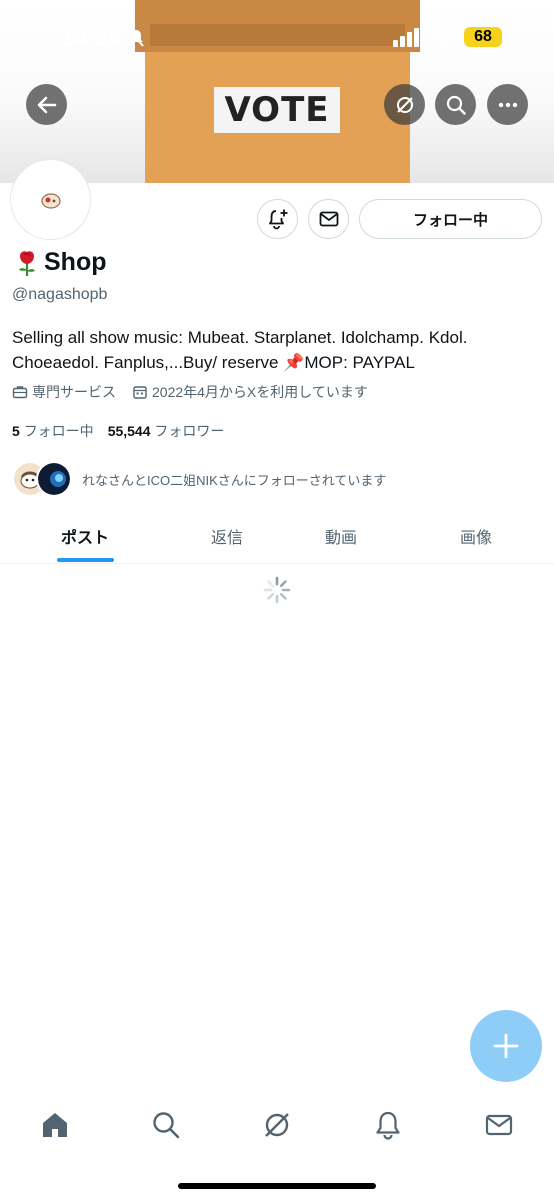 The width and height of the screenshot is (554, 1200). I want to click on nav-home, so click(55, 1125).